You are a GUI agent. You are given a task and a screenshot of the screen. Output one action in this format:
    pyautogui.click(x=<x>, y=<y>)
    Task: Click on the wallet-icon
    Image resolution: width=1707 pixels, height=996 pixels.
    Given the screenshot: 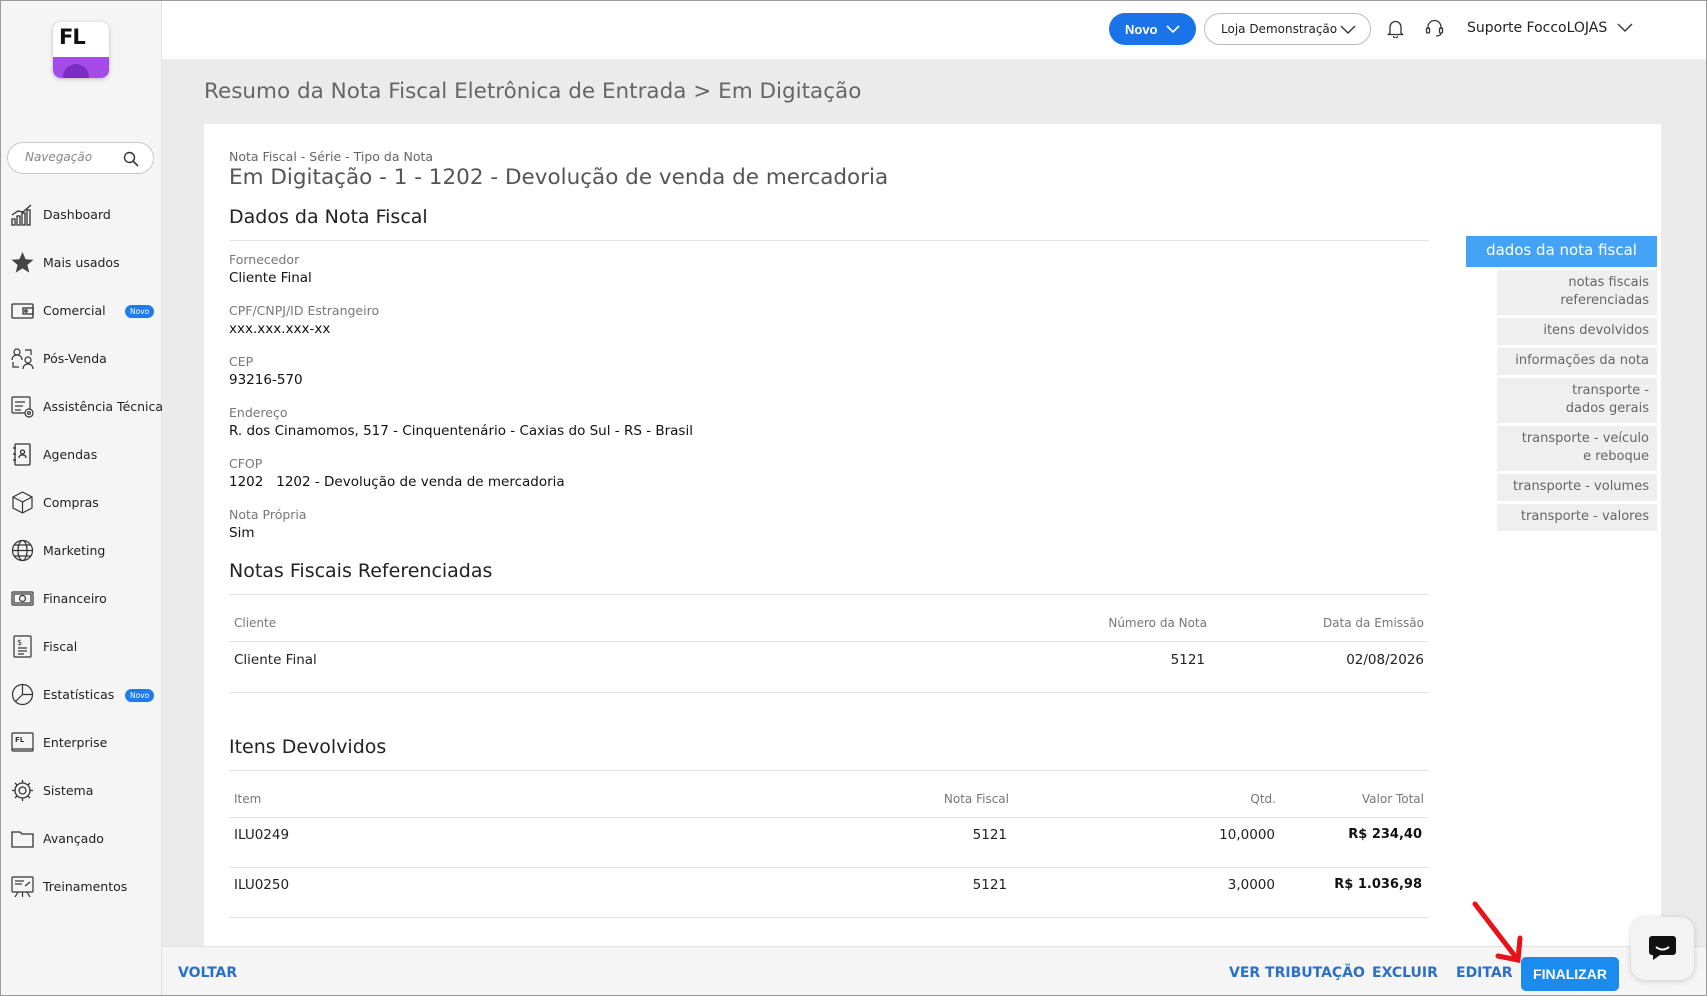 What is the action you would take?
    pyautogui.click(x=22, y=310)
    